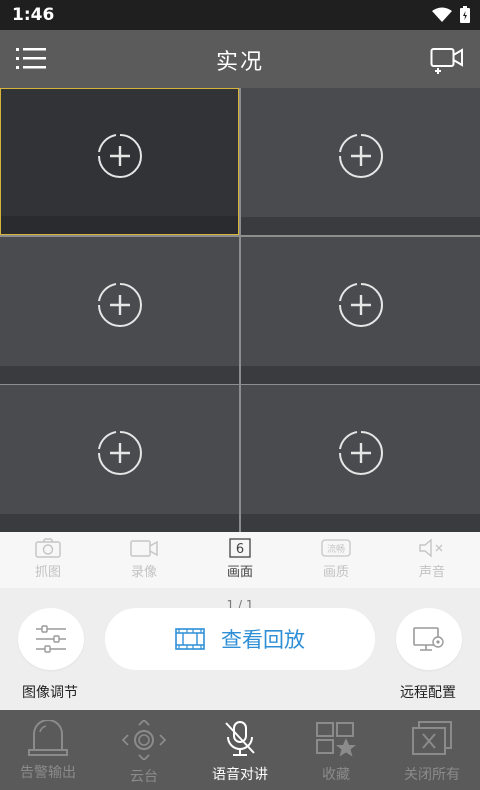 The image size is (480, 790). I want to click on mute-icon, so click(431, 548).